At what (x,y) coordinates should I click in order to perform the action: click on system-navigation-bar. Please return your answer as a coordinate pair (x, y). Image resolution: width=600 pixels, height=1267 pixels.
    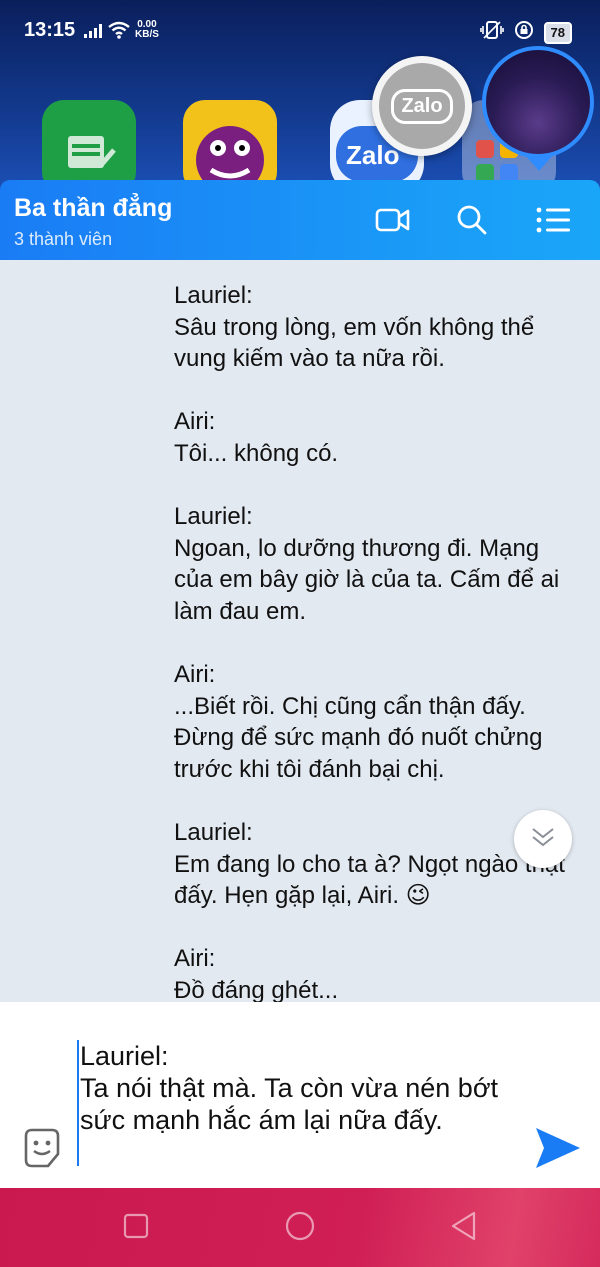
    Looking at the image, I should click on (300, 1227).